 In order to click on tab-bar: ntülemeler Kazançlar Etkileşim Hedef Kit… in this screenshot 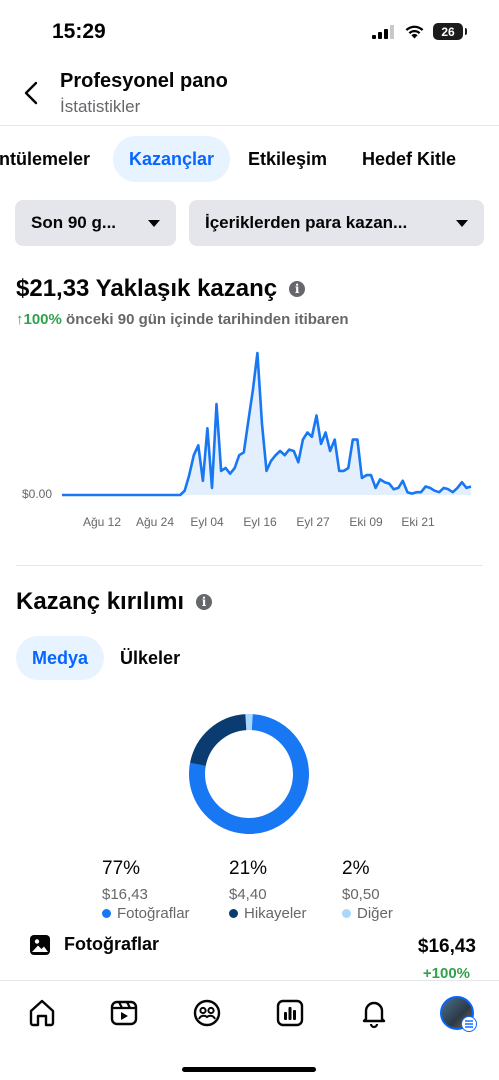, I will do `click(249, 160)`.